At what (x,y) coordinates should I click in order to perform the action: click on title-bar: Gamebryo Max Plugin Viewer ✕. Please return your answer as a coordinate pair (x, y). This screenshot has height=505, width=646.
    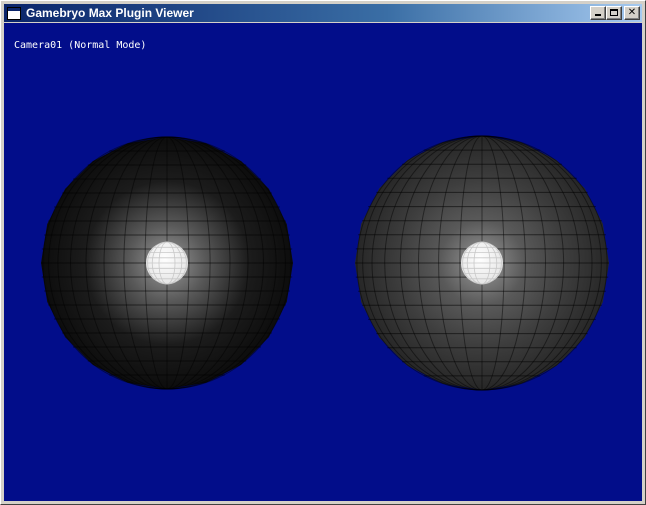
    Looking at the image, I should click on (323, 13).